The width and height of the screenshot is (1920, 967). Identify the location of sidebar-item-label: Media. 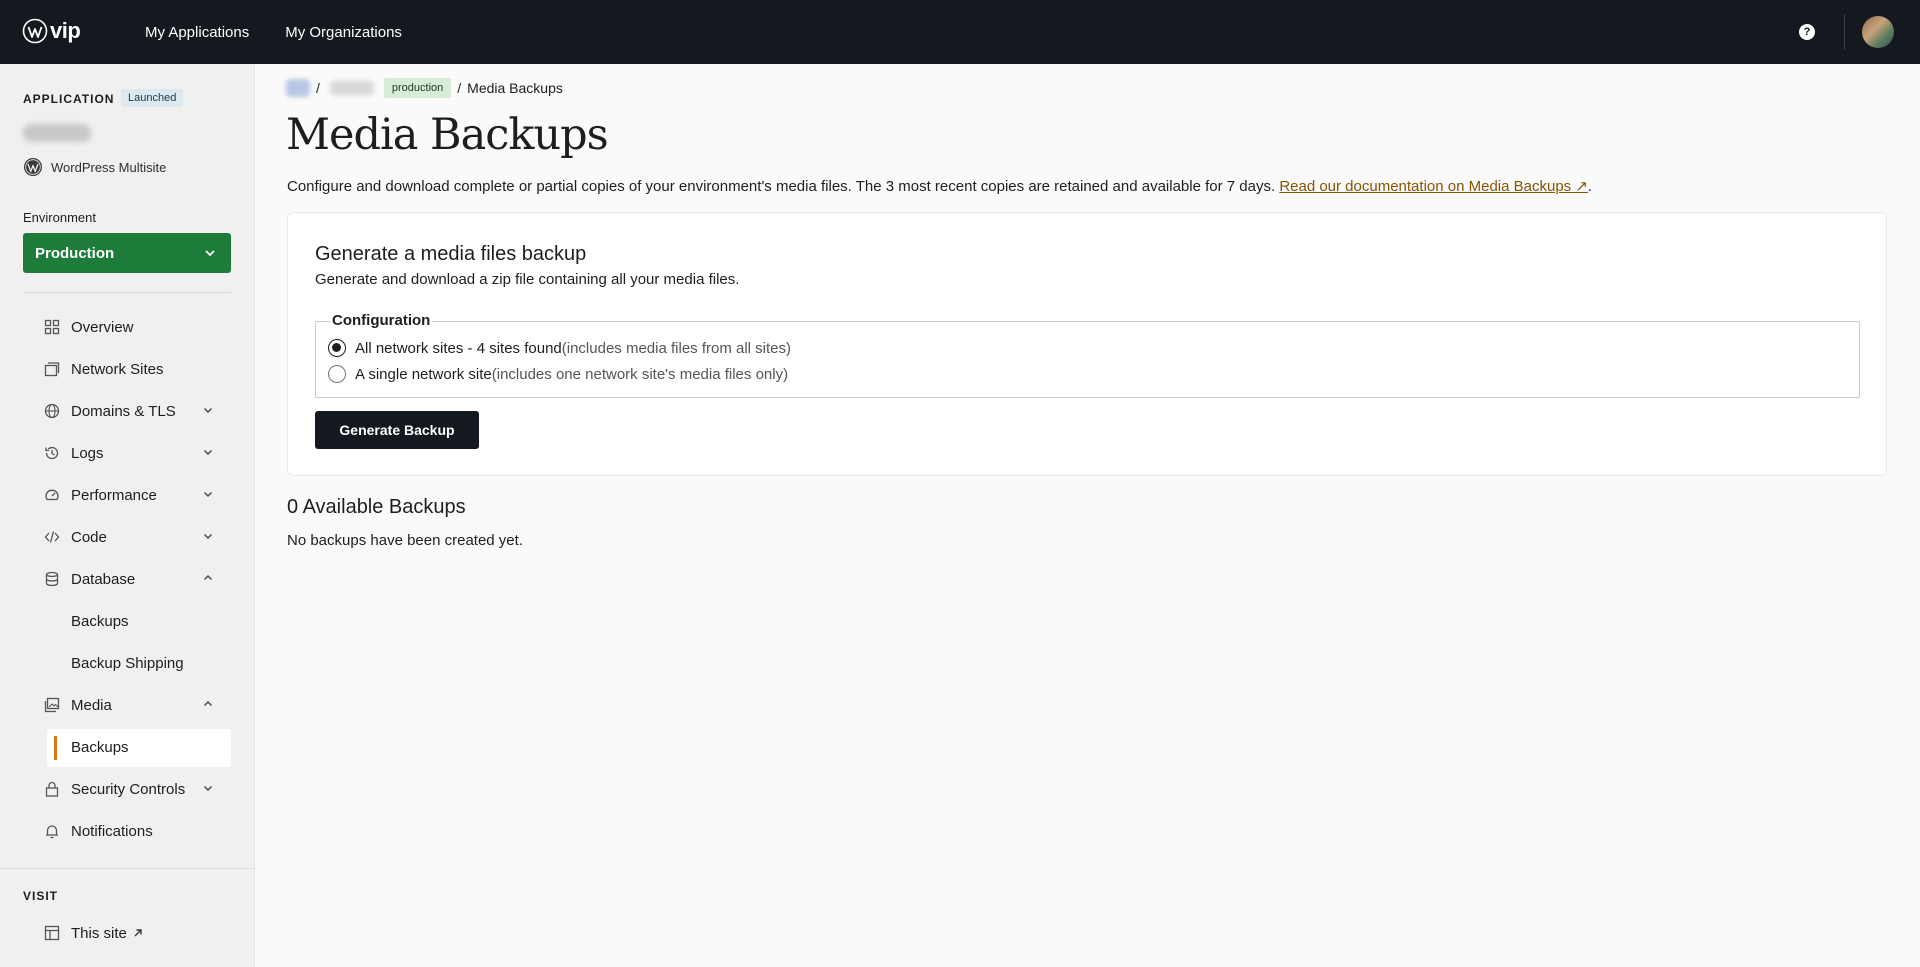
(91, 705).